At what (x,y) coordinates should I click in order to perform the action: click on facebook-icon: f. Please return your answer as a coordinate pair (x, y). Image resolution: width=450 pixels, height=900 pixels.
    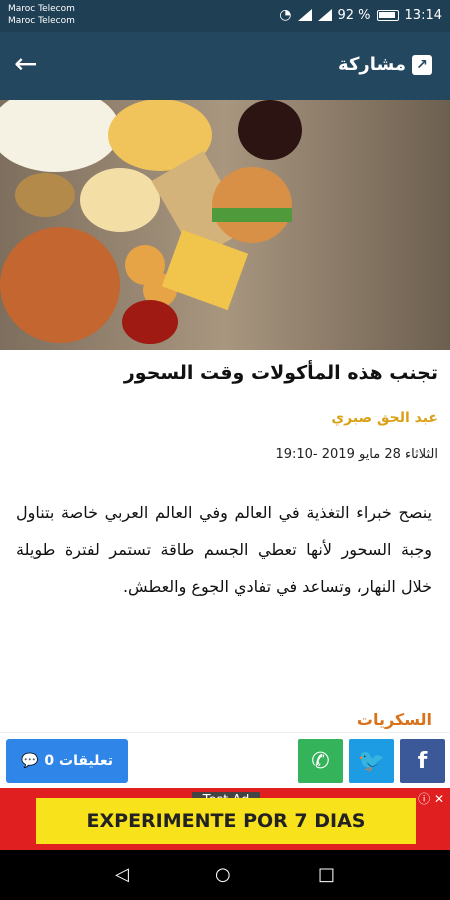
    Looking at the image, I should click on (422, 761).